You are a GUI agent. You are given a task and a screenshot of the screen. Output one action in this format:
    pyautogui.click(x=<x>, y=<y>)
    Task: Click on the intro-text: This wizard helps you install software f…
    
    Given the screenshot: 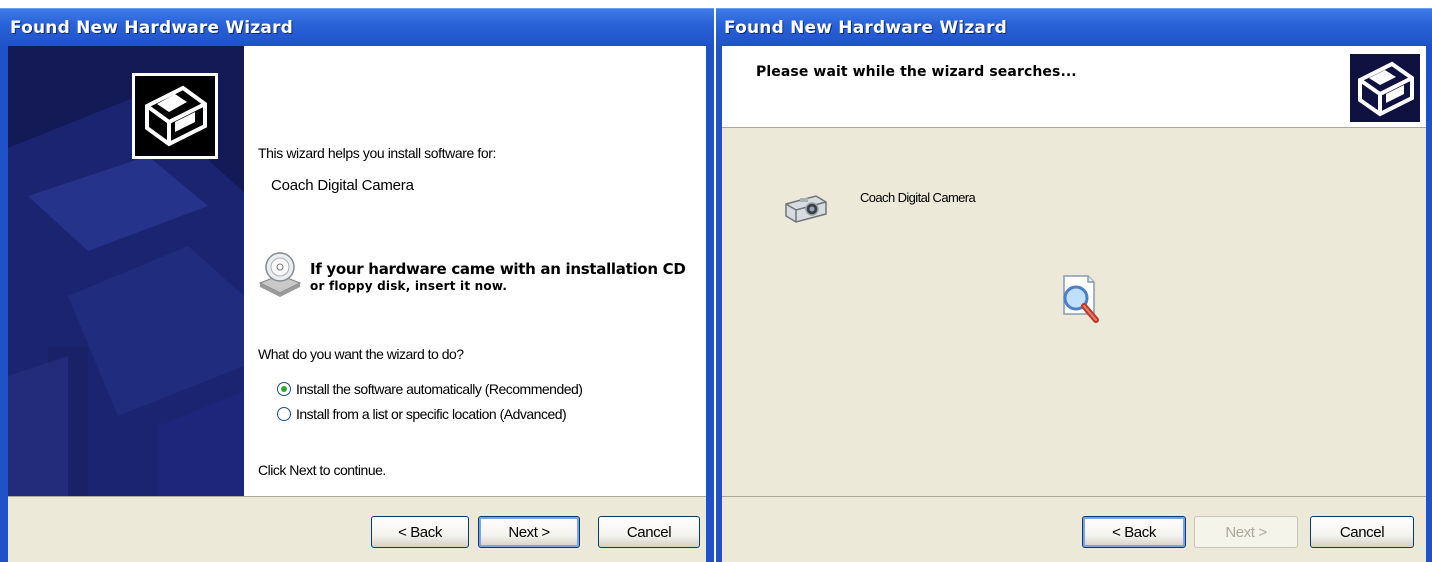 What is the action you would take?
    pyautogui.click(x=377, y=153)
    